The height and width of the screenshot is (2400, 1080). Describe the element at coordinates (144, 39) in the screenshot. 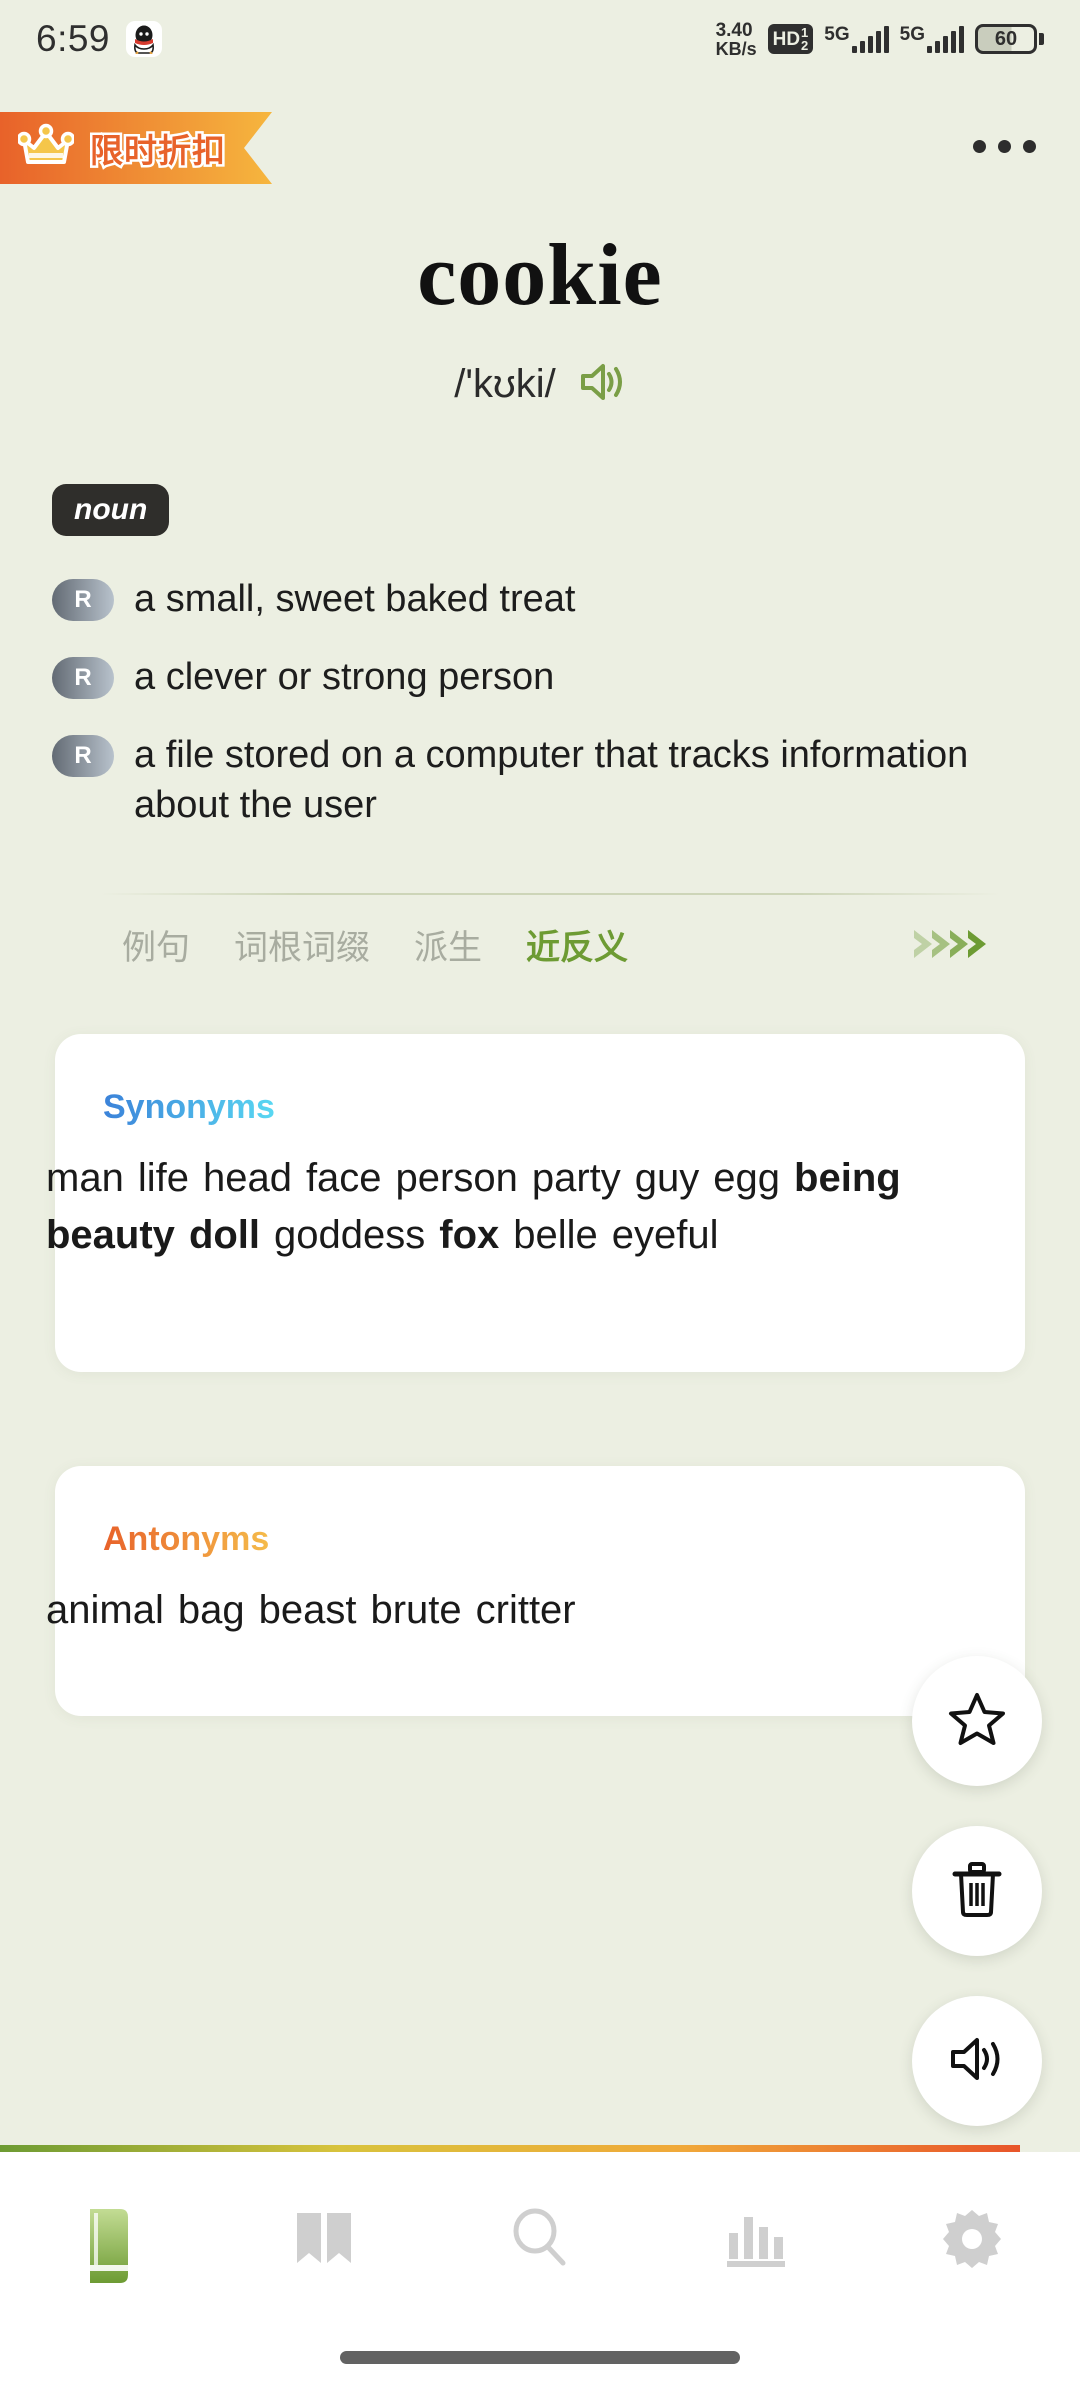

I see `qq-penguin-icon` at that location.